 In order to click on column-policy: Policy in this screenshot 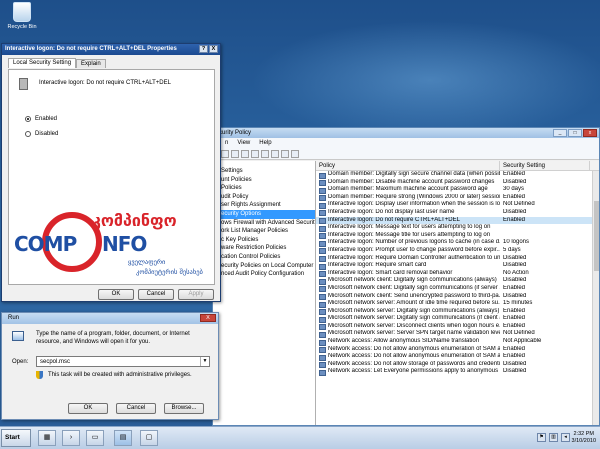, I will do `click(408, 165)`.